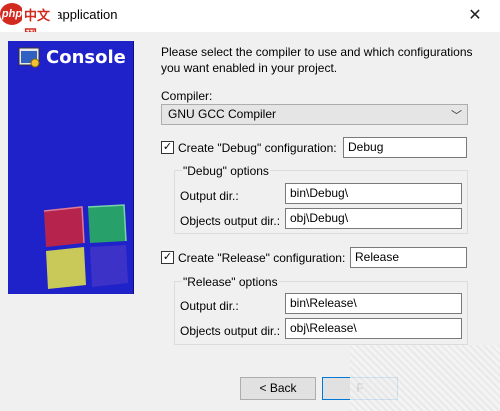 This screenshot has width=500, height=411. What do you see at coordinates (373, 328) in the screenshot?
I see `release-objects-dir-field: obj\Release\` at bounding box center [373, 328].